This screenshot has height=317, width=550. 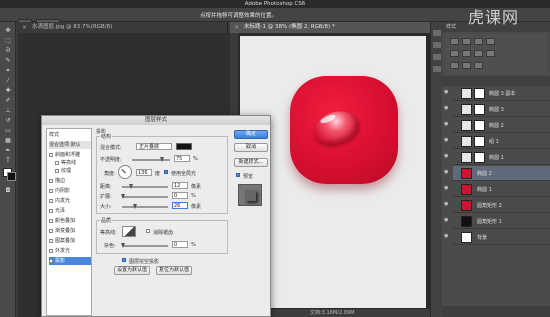 What do you see at coordinates (8, 51) in the screenshot?
I see `lasso-tool-icon: ᘐ` at bounding box center [8, 51].